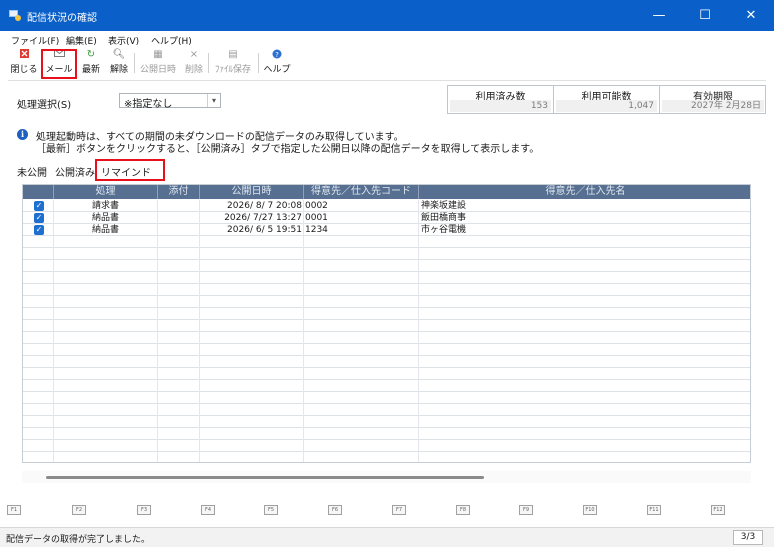 Image resolution: width=774 pixels, height=547 pixels. What do you see at coordinates (399, 510) in the screenshot?
I see `function-key-f7: F7` at bounding box center [399, 510].